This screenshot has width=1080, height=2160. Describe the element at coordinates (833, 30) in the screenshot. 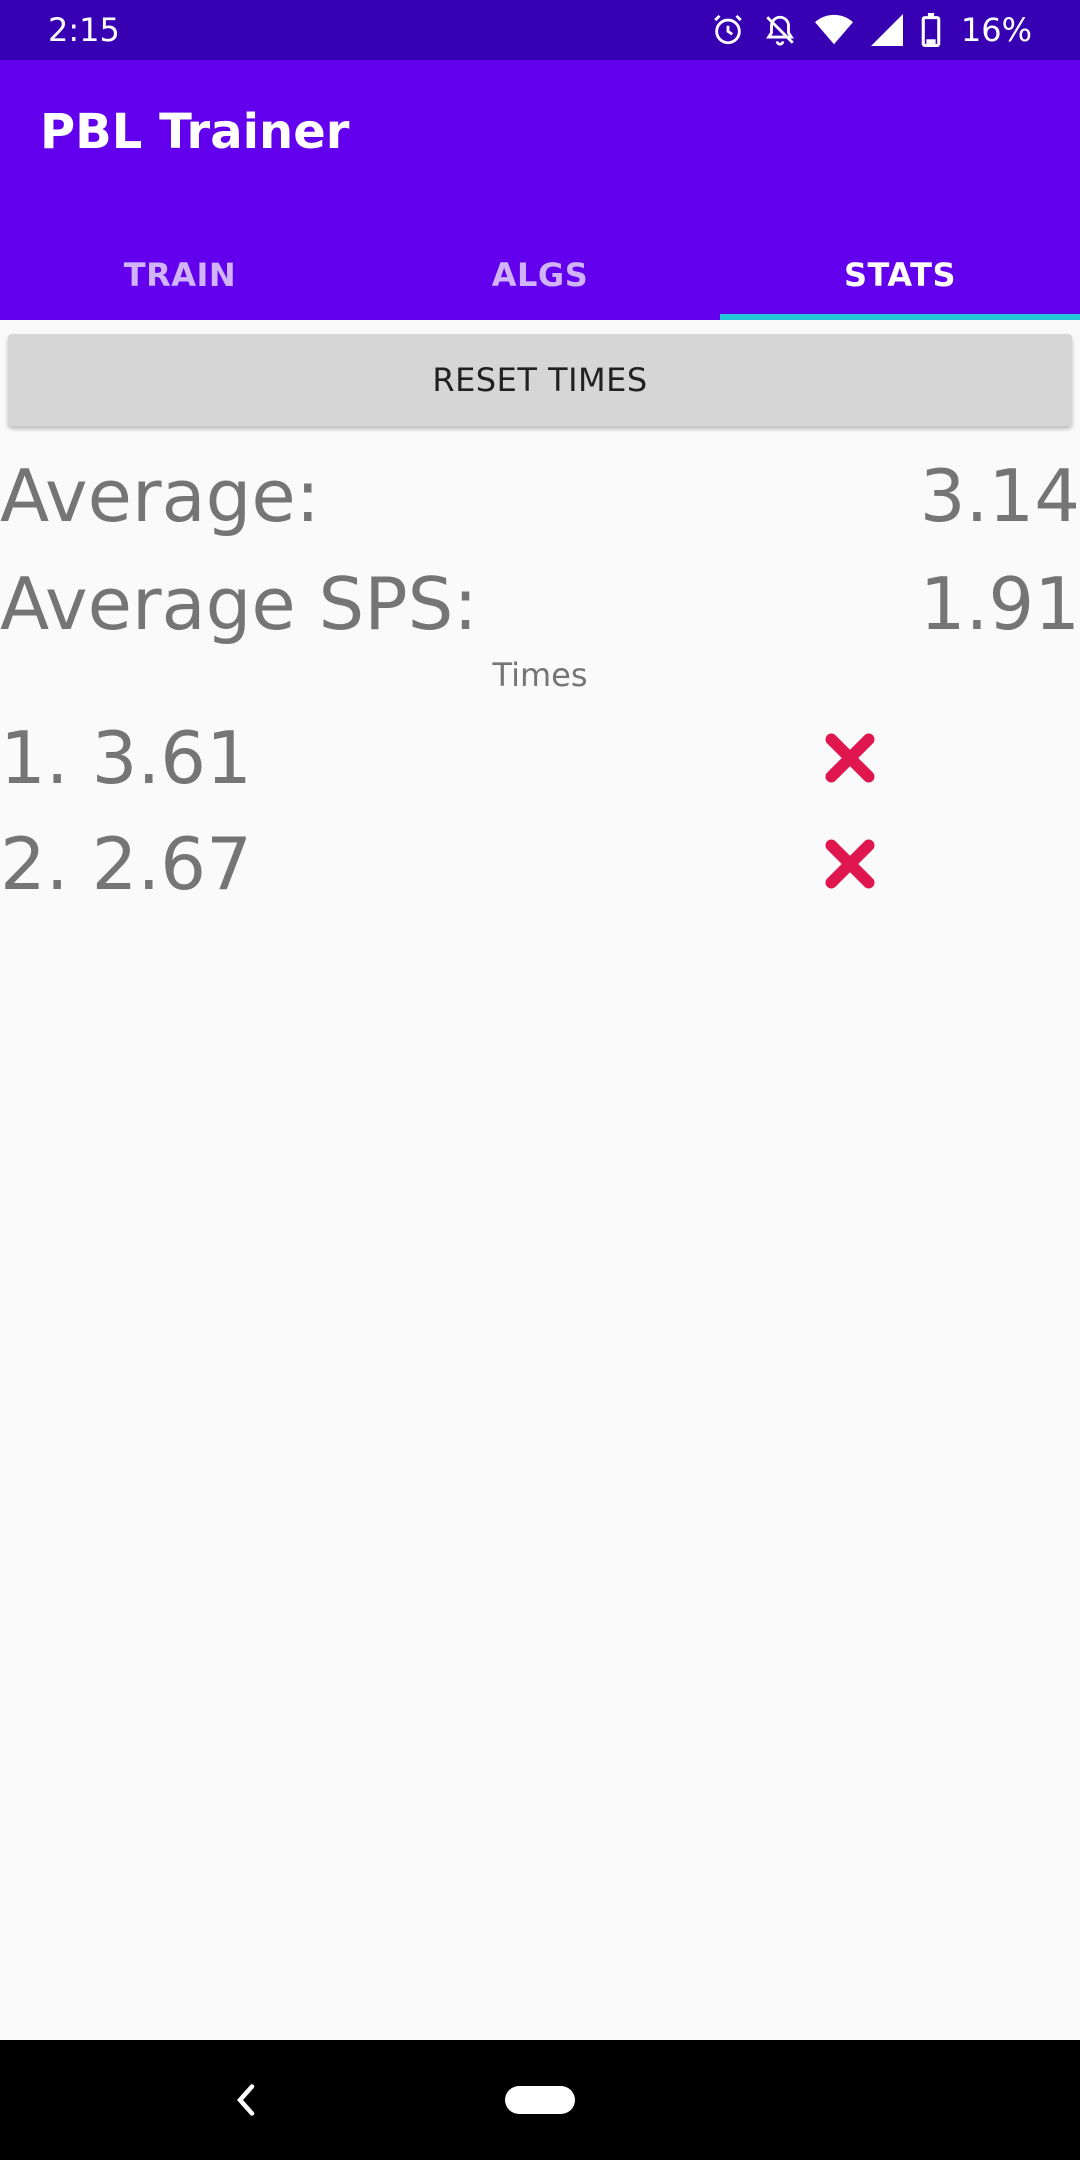

I see `wifi-icon` at that location.